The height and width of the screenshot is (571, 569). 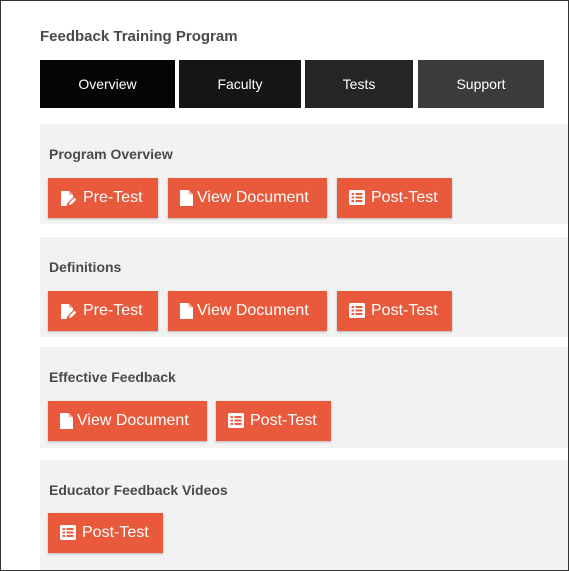 I want to click on tab-tests: Tests, so click(x=359, y=84).